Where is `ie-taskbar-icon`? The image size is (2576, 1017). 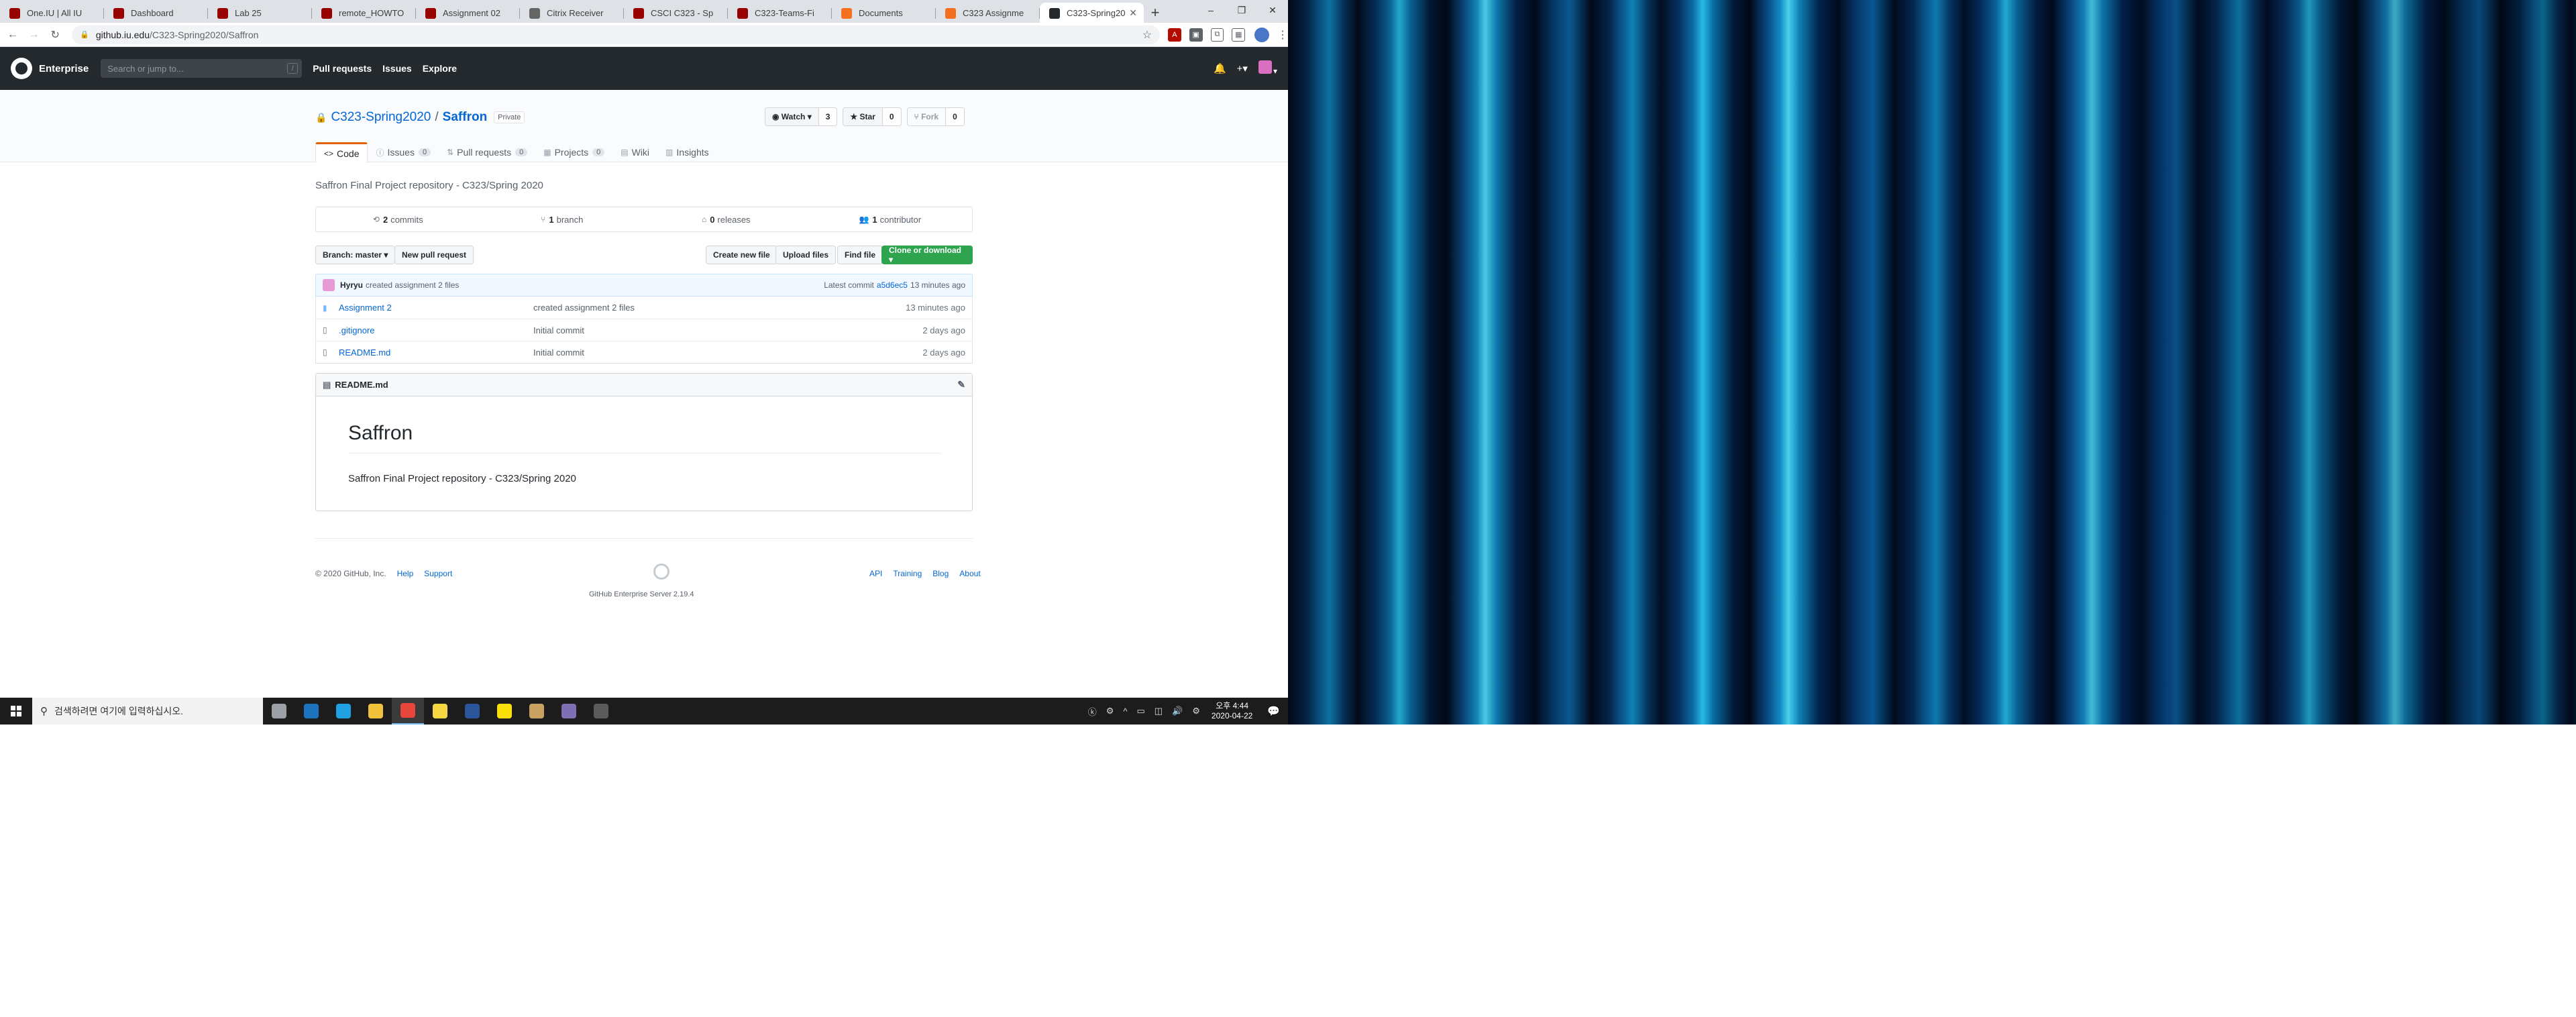
ie-taskbar-icon is located at coordinates (343, 711).